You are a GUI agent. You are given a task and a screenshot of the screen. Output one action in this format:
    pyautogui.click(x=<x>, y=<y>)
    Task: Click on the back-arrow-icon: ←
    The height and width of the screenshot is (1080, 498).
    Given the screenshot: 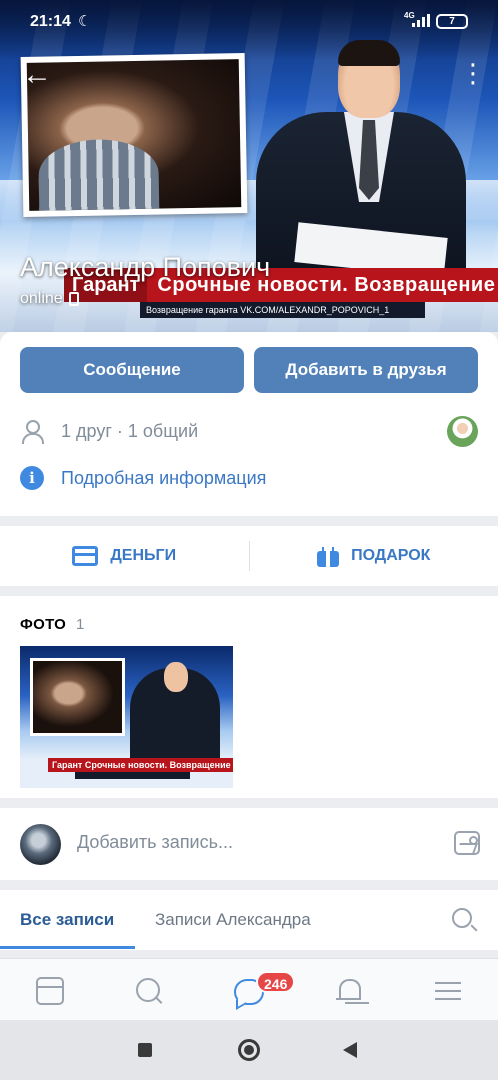 What is the action you would take?
    pyautogui.click(x=37, y=75)
    